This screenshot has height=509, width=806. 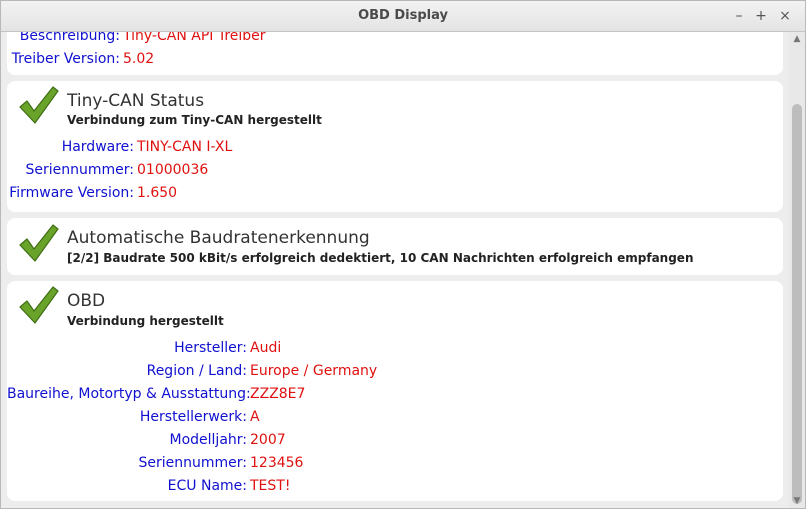 I want to click on driver-version-value: 5.02, so click(x=139, y=59).